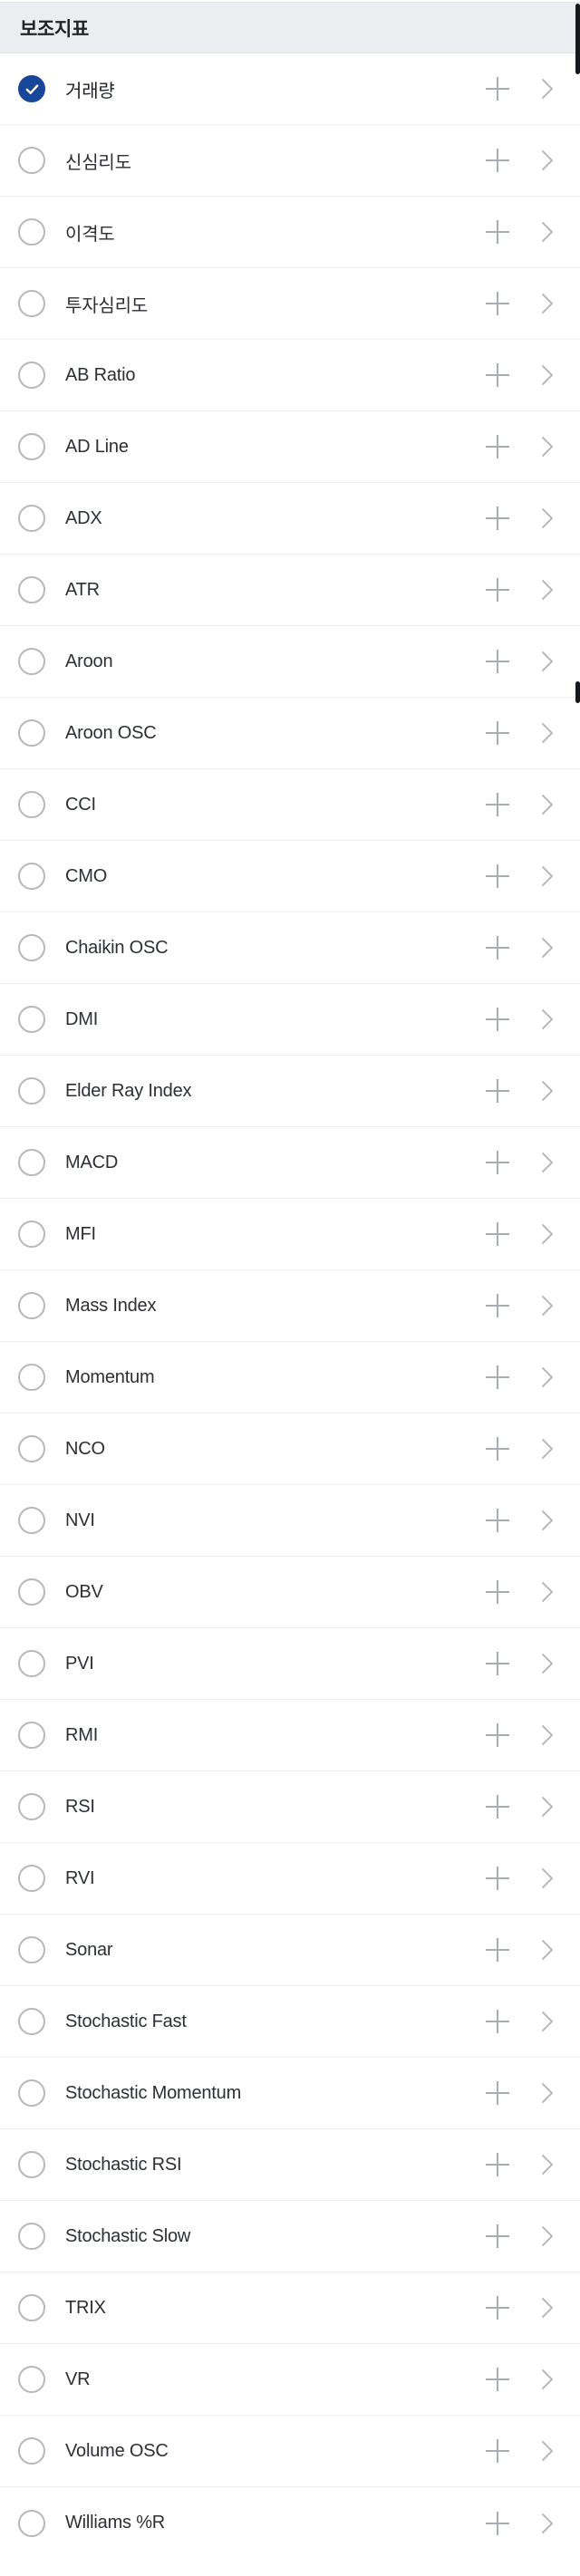 This screenshot has height=2576, width=580. What do you see at coordinates (290, 1592) in the screenshot?
I see `indicator-row: OBV` at bounding box center [290, 1592].